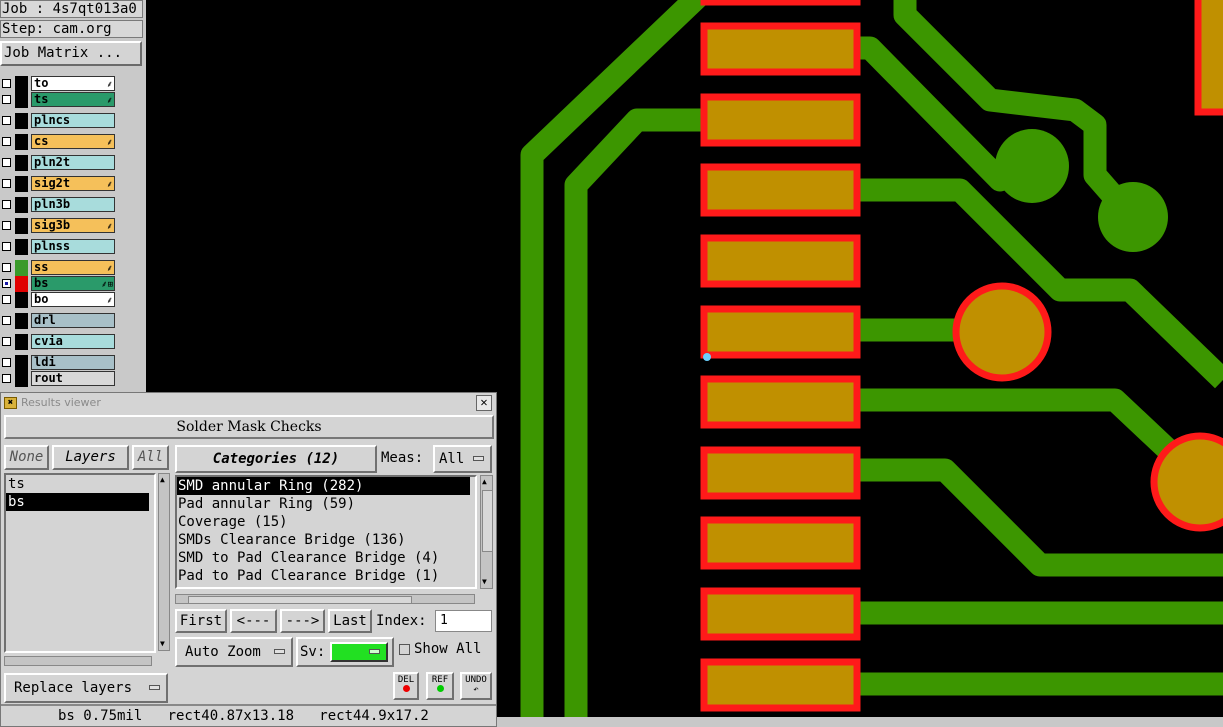 This screenshot has height=727, width=1223. I want to click on layer-row-plnss: plnss, so click(58, 247).